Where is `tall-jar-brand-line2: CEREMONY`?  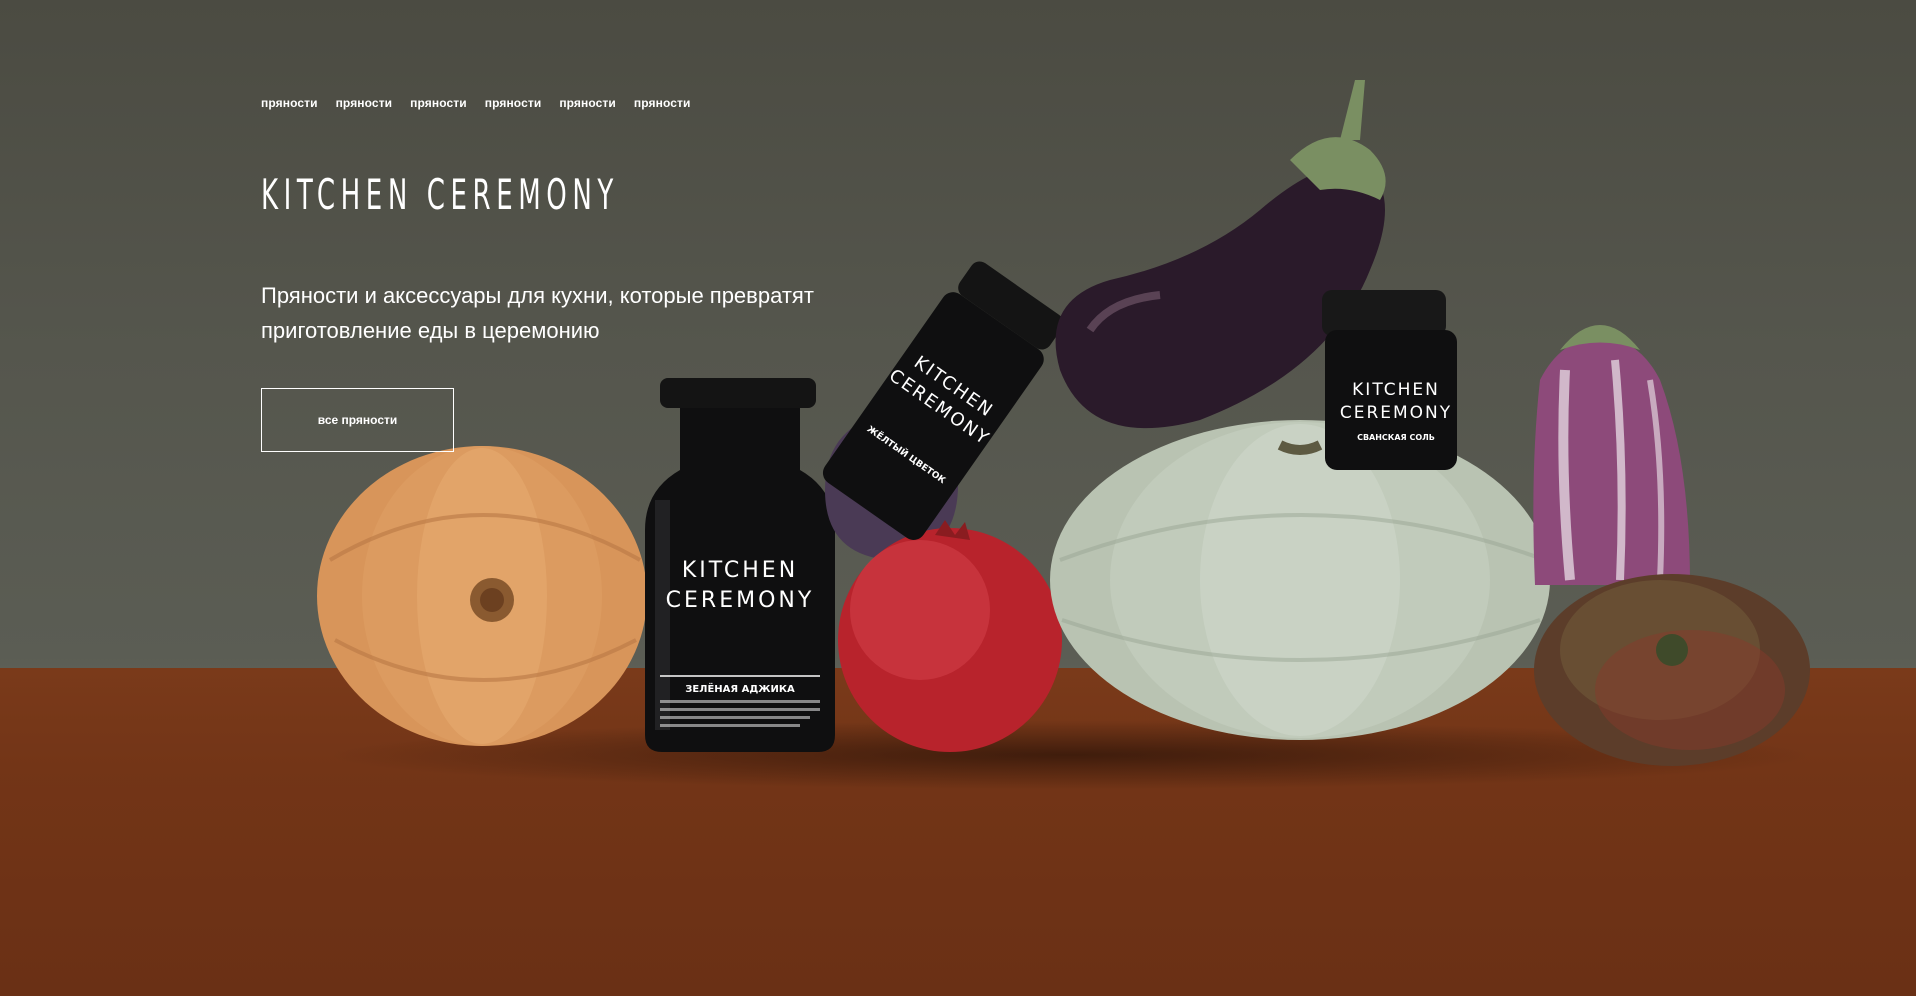 tall-jar-brand-line2: CEREMONY is located at coordinates (740, 600).